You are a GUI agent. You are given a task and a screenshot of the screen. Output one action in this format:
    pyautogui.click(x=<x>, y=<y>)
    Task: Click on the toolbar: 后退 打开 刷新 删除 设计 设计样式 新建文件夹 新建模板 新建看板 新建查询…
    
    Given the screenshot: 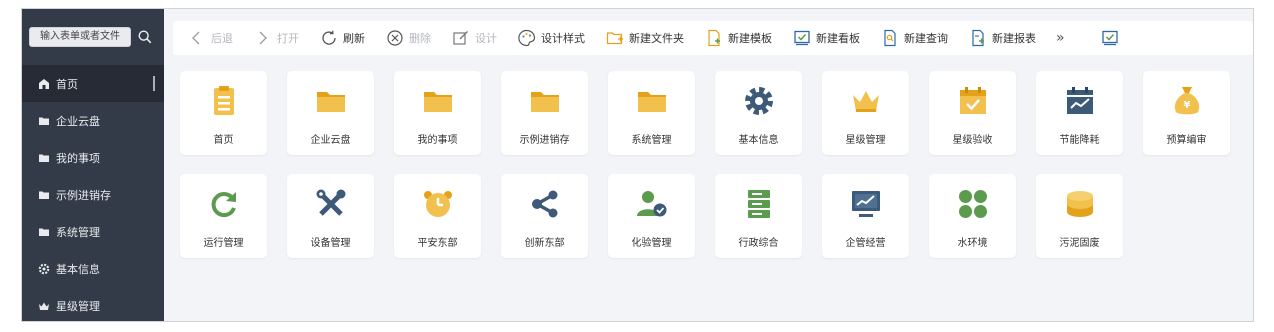 What is the action you would take?
    pyautogui.click(x=713, y=38)
    